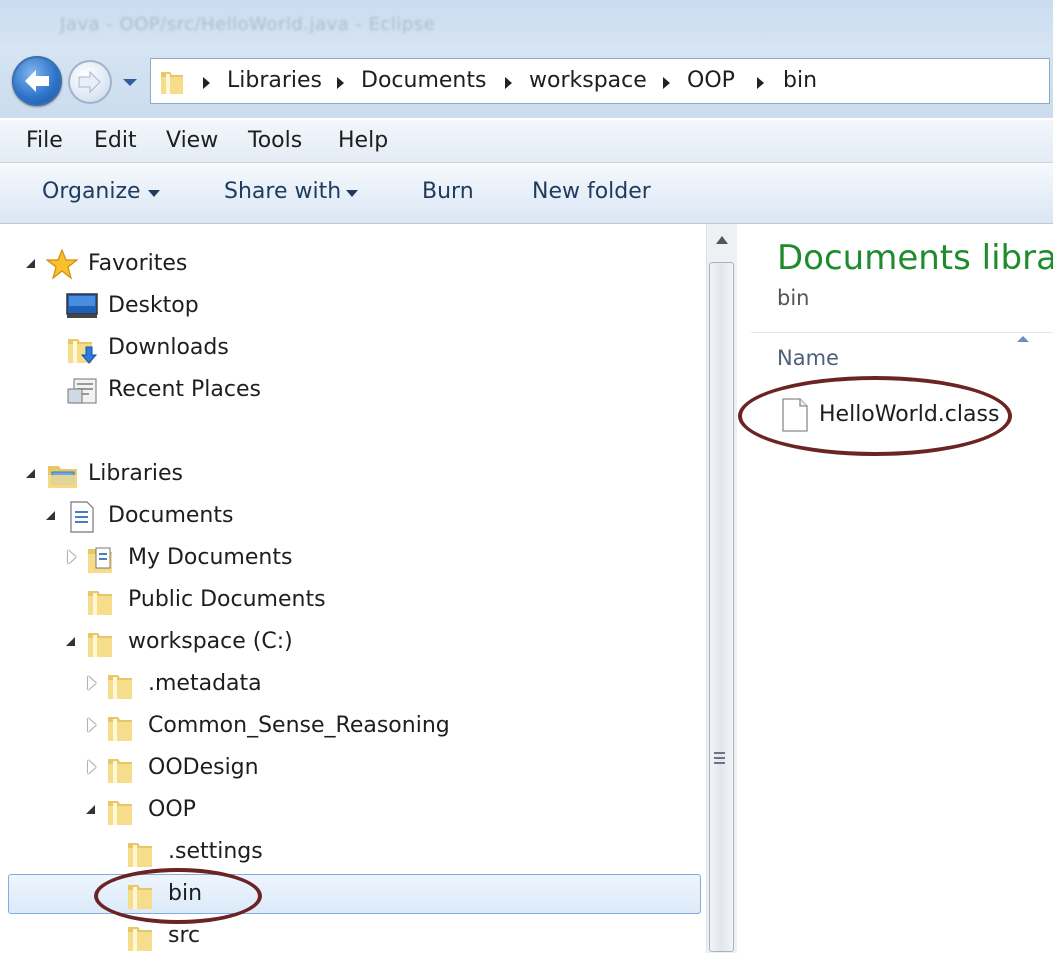  I want to click on command-bar: Organize Share with Burn New folder, so click(526, 193).